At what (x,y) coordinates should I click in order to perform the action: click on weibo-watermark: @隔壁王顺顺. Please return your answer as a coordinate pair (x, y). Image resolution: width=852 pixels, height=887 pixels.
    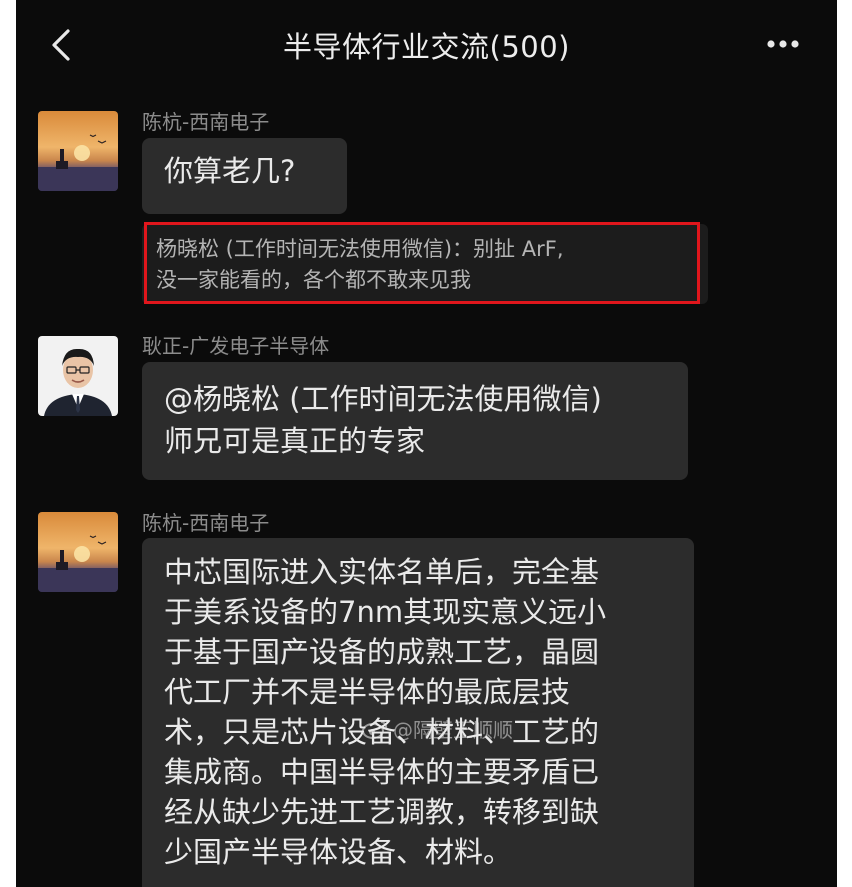
    Looking at the image, I should click on (437, 728).